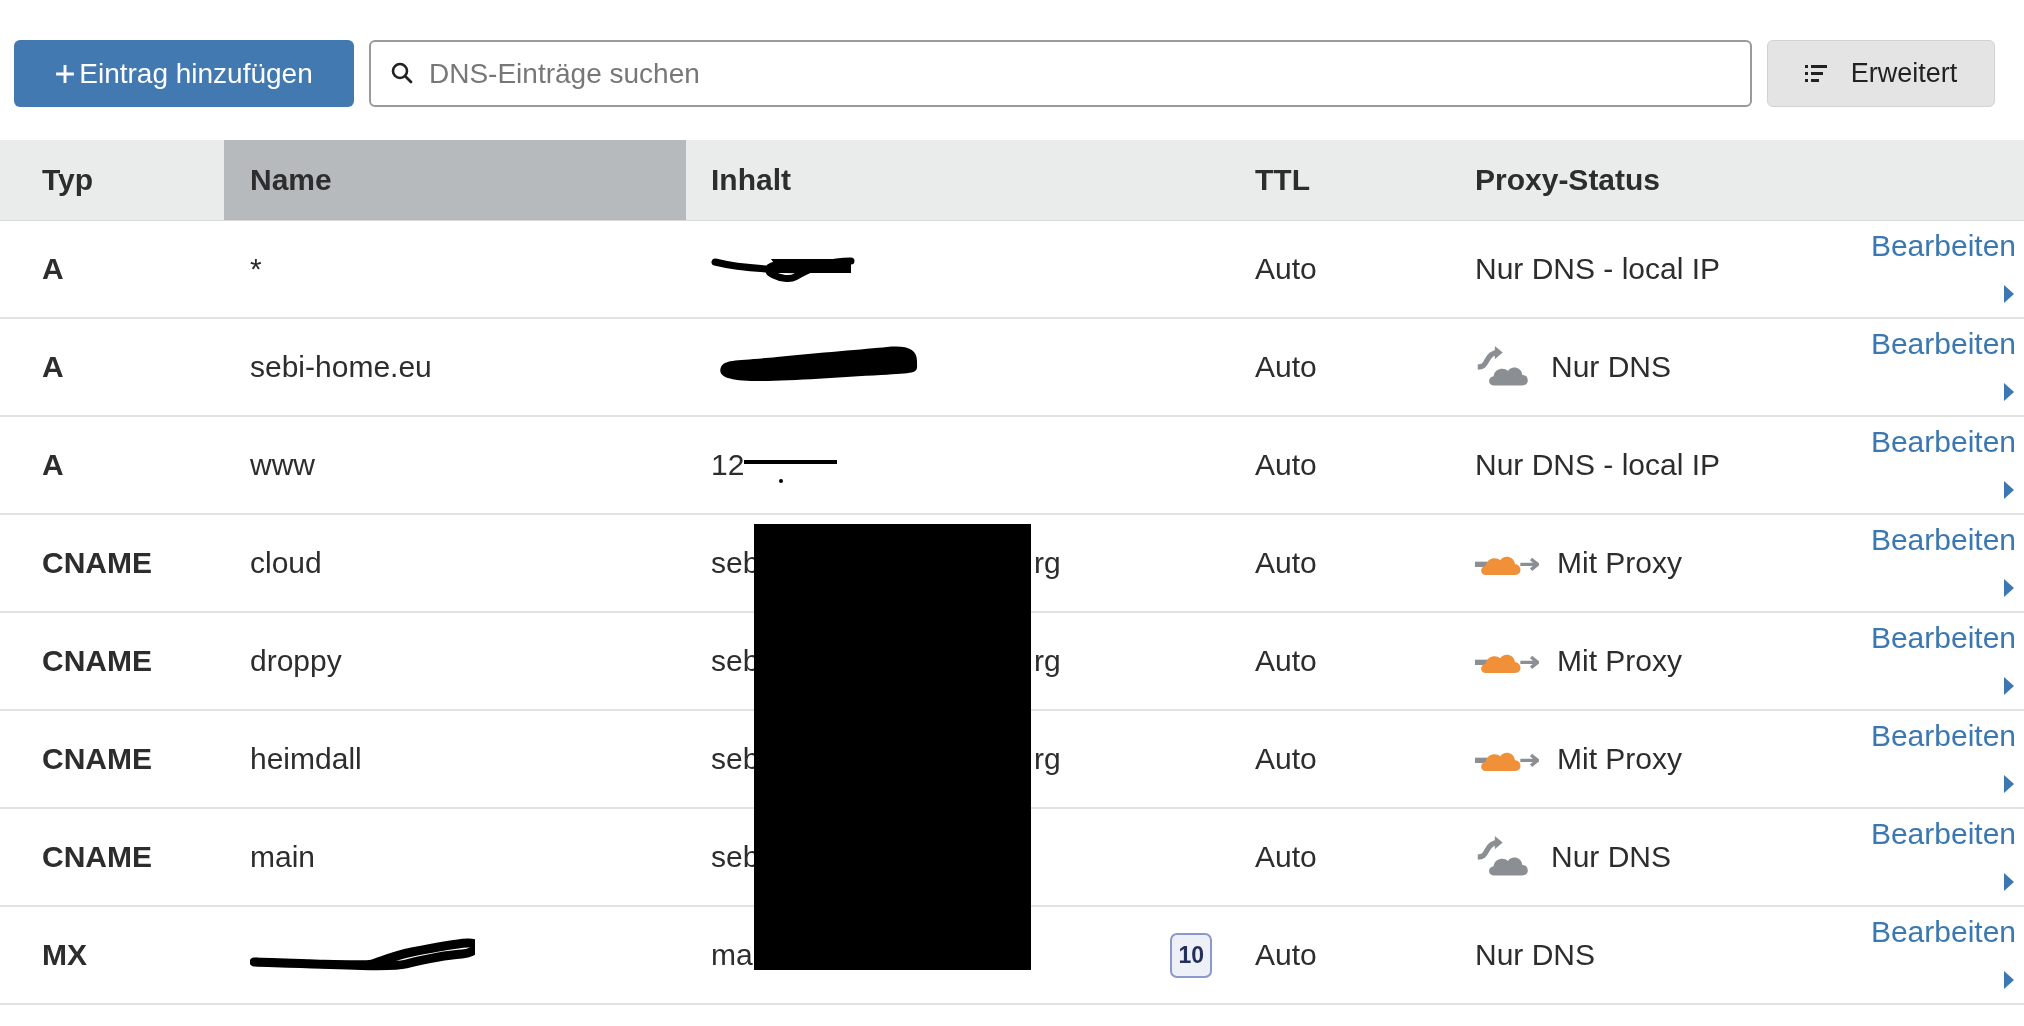 This screenshot has height=1026, width=2024. What do you see at coordinates (286, 563) in the screenshot?
I see `record-name: cloud` at bounding box center [286, 563].